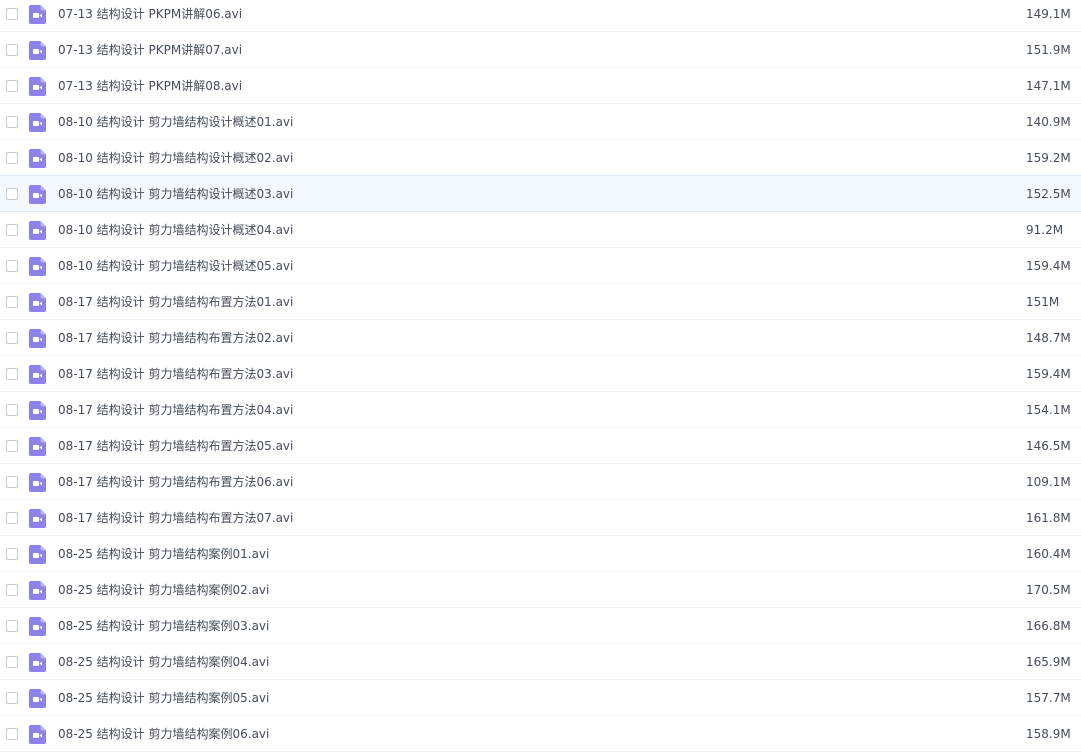 The width and height of the screenshot is (1081, 752). Describe the element at coordinates (175, 482) in the screenshot. I see `file-name: 08-17 结构设计 剪力墙结构布置方法06.avi` at that location.